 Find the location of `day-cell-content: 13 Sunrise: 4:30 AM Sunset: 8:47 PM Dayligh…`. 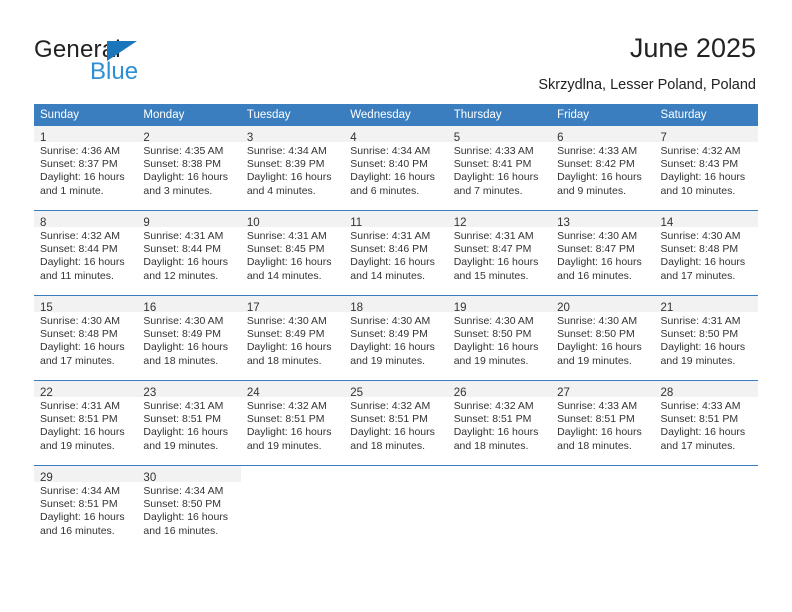

day-cell-content: 13 Sunrise: 4:30 AM Sunset: 8:47 PM Dayligh… is located at coordinates (603, 253).